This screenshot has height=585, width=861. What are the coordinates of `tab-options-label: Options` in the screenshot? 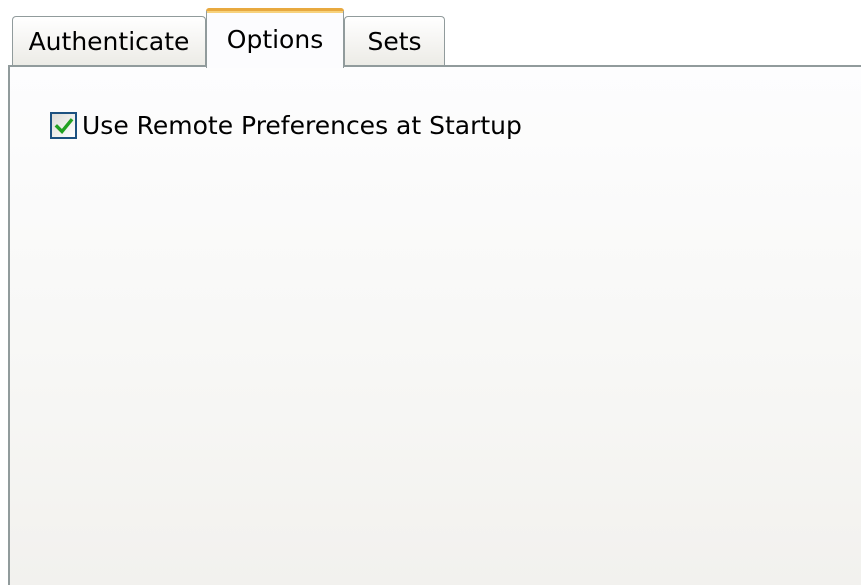 It's located at (275, 39).